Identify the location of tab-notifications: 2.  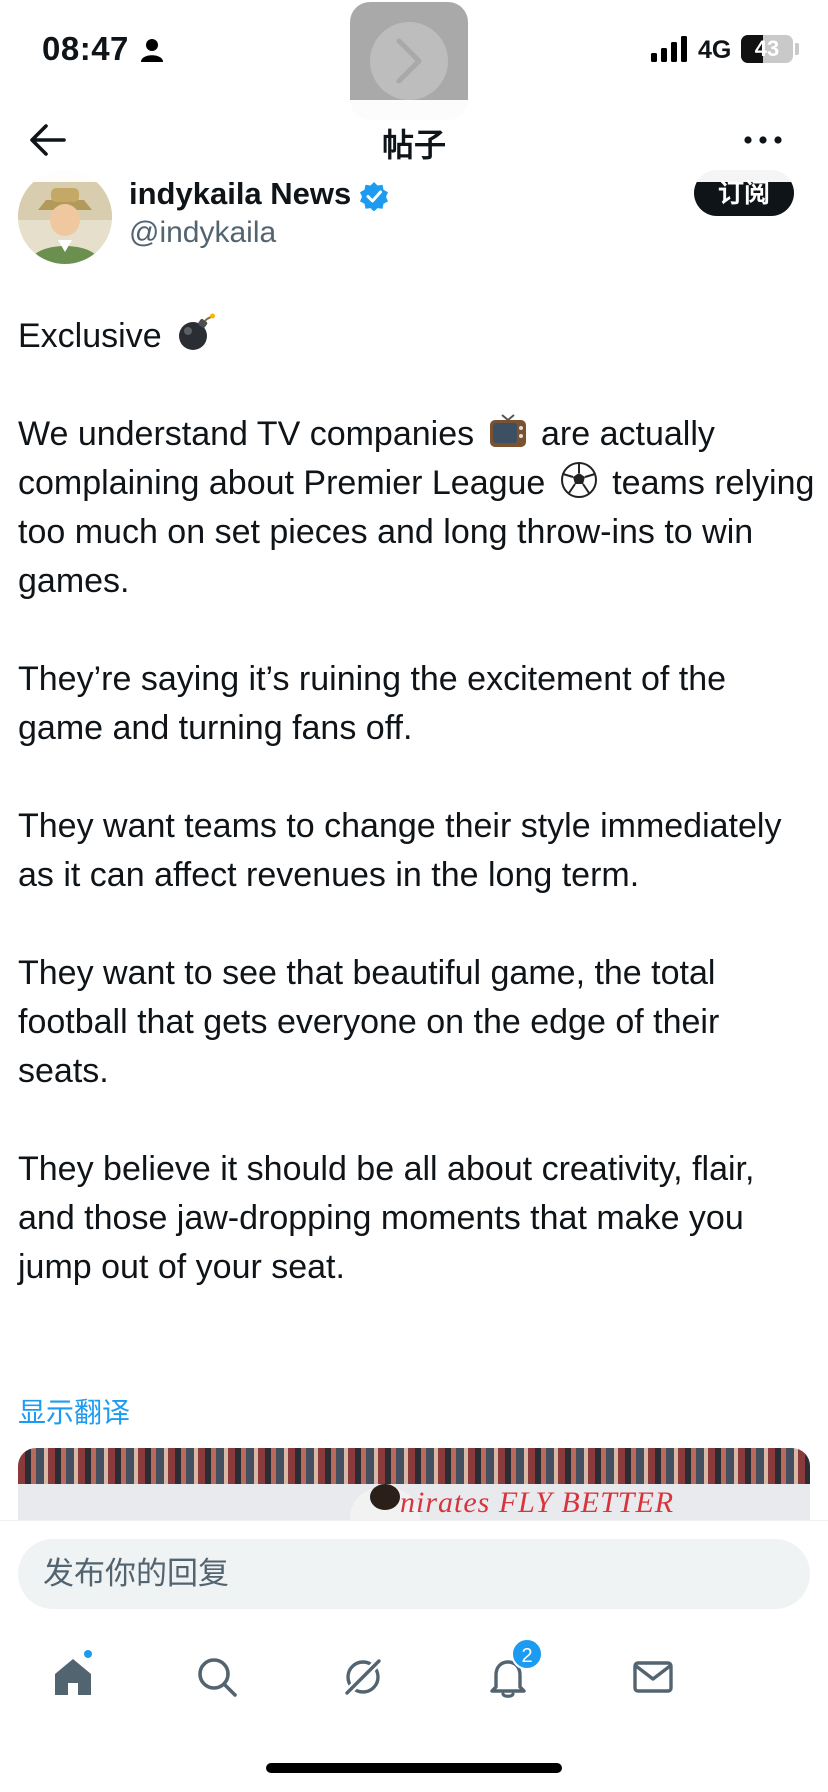
(508, 1675).